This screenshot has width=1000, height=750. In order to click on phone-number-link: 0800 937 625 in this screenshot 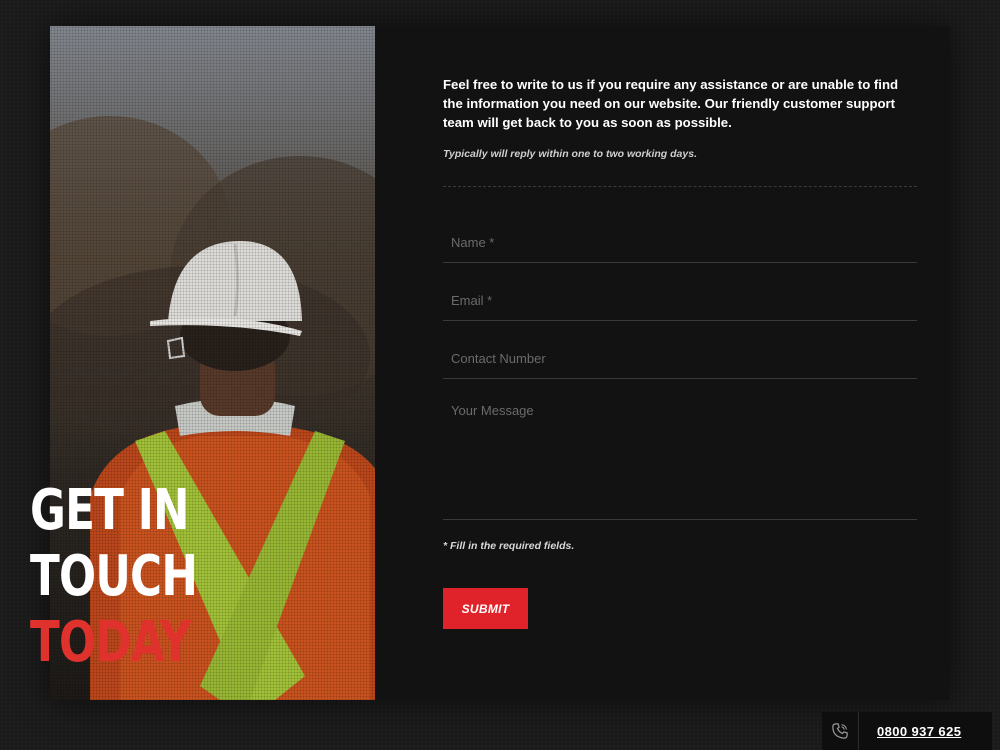, I will do `click(910, 731)`.